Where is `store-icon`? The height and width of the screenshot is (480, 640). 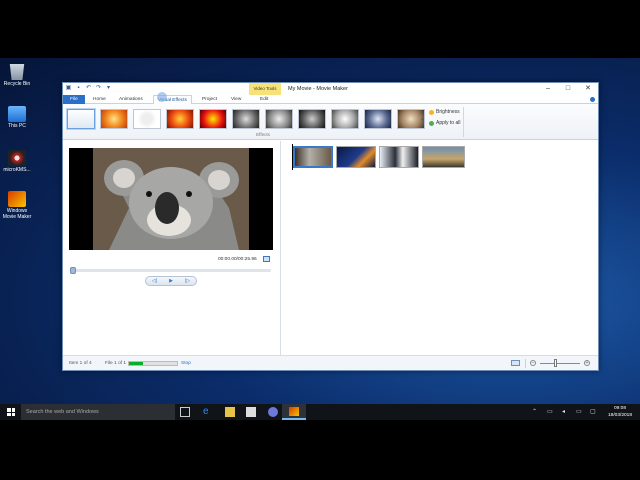 store-icon is located at coordinates (251, 412).